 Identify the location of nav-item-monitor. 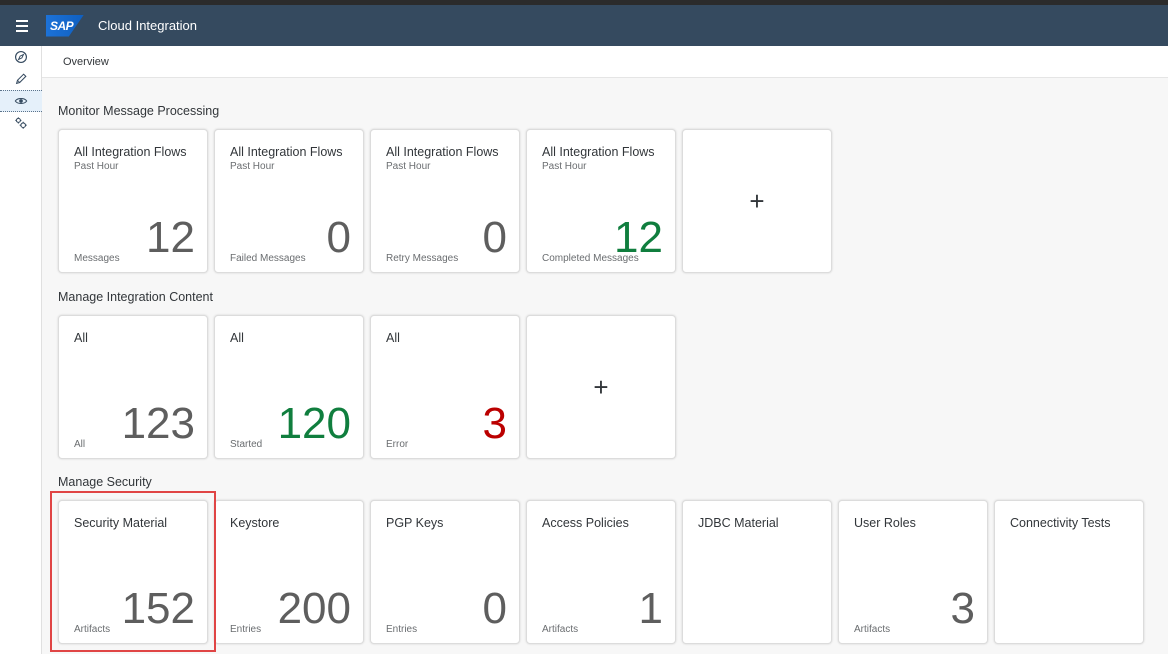
(21, 101).